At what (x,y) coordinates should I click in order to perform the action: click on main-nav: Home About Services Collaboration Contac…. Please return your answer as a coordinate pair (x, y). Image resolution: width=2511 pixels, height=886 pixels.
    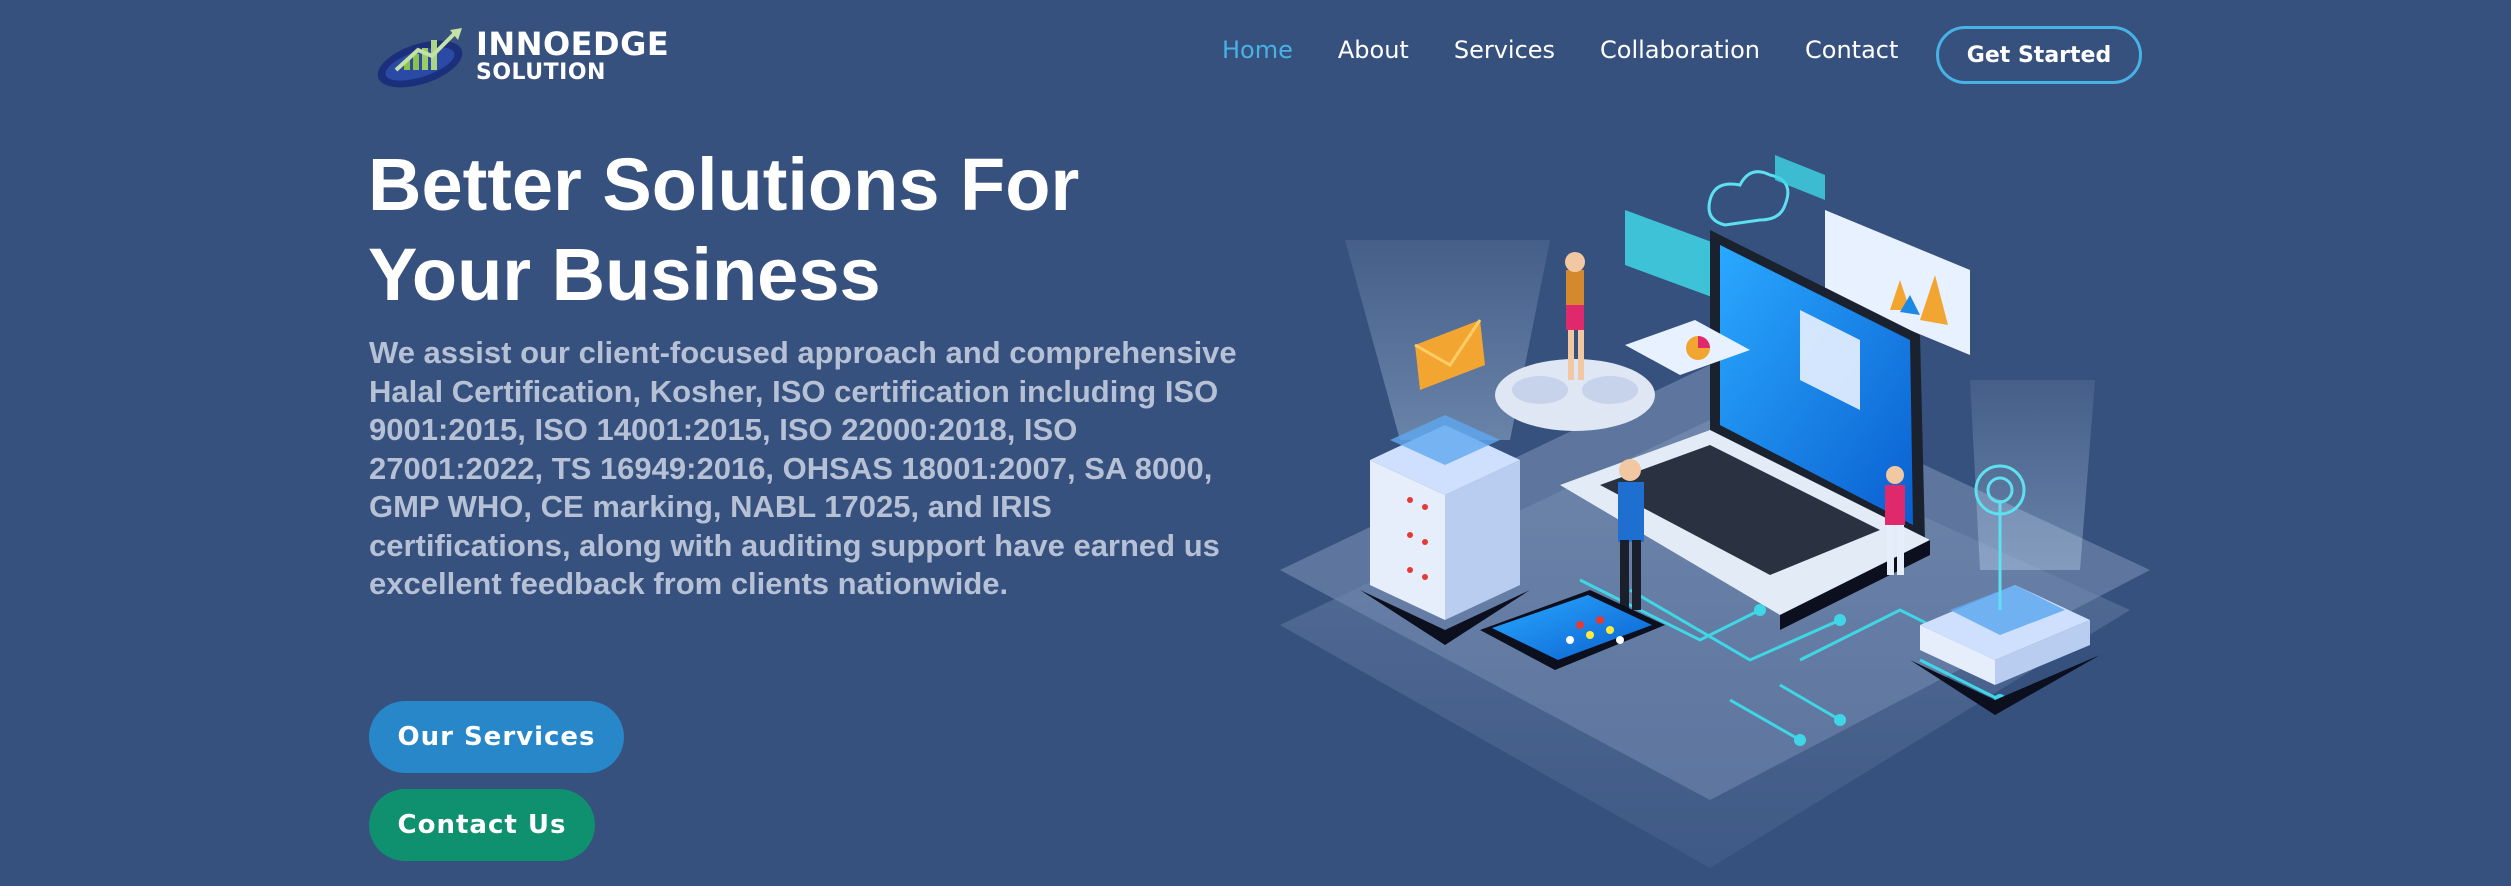
    Looking at the image, I should click on (1582, 50).